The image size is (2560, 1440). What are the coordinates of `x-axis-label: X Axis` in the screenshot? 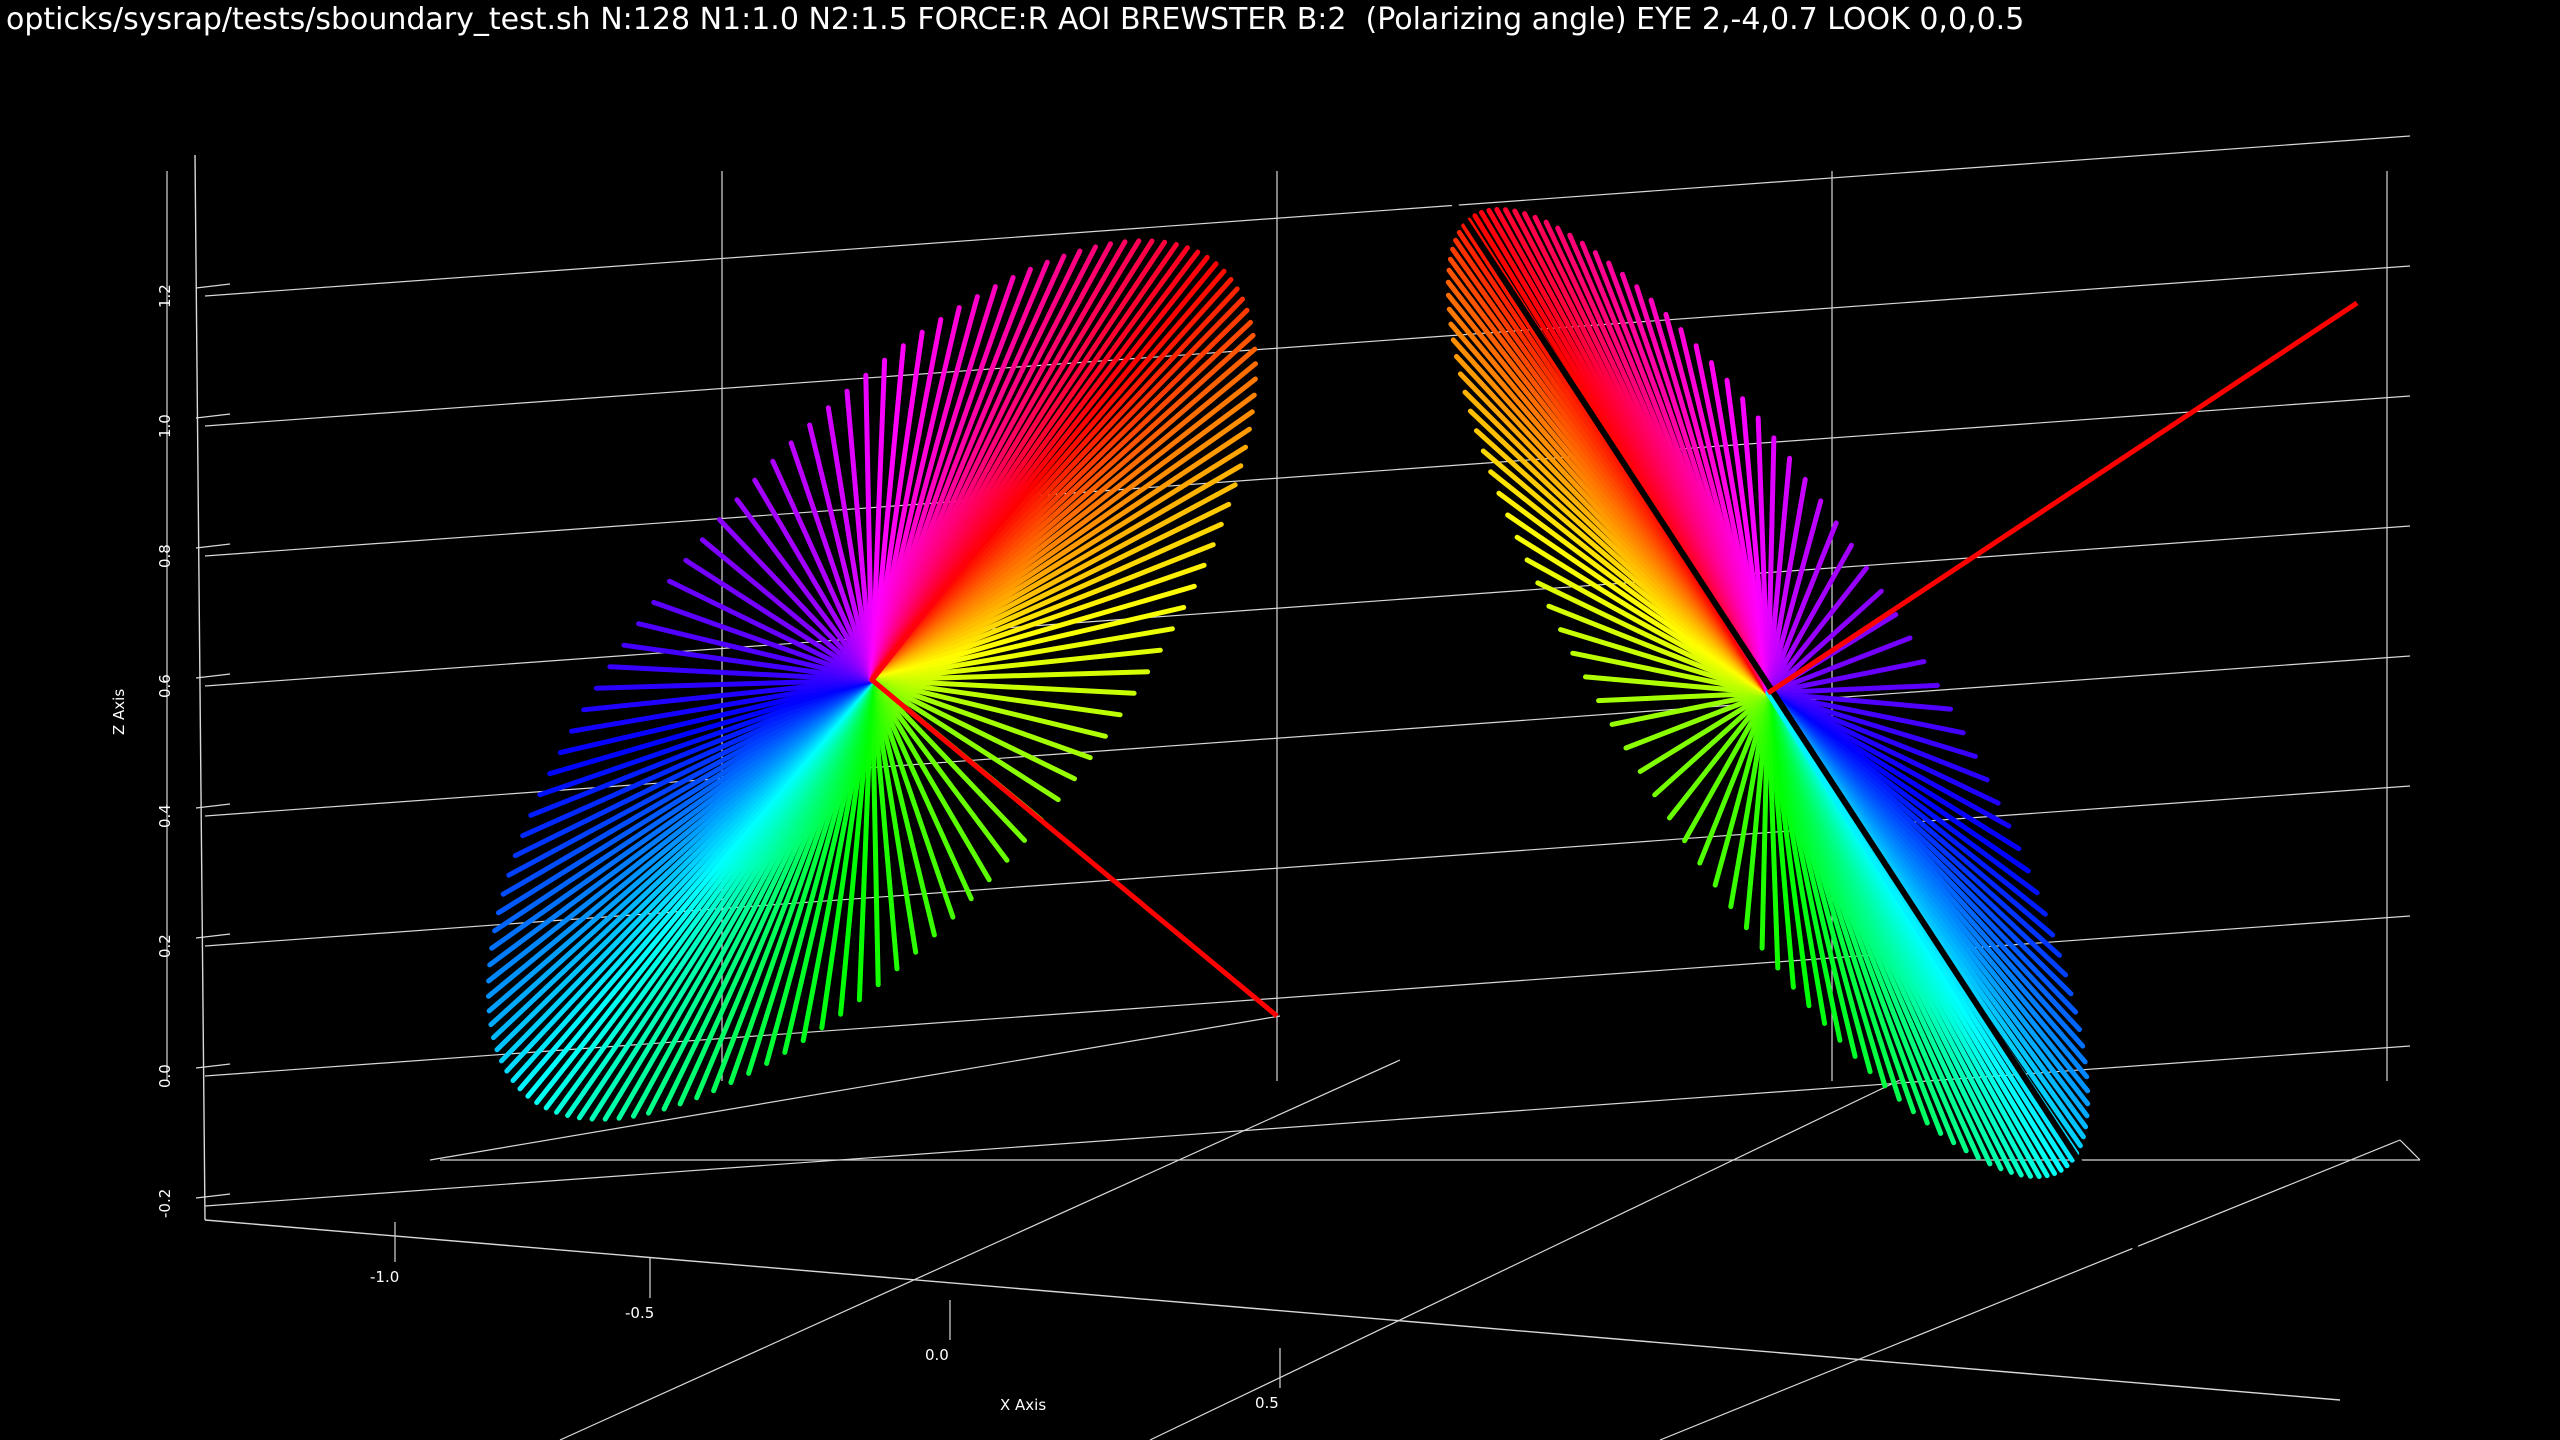 It's located at (1023, 1405).